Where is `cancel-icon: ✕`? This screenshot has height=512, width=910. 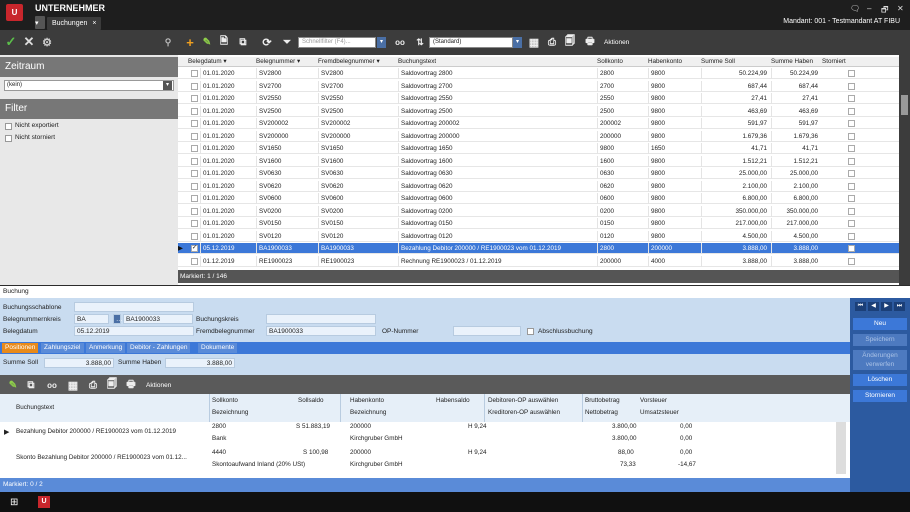
cancel-icon: ✕ is located at coordinates (29, 42).